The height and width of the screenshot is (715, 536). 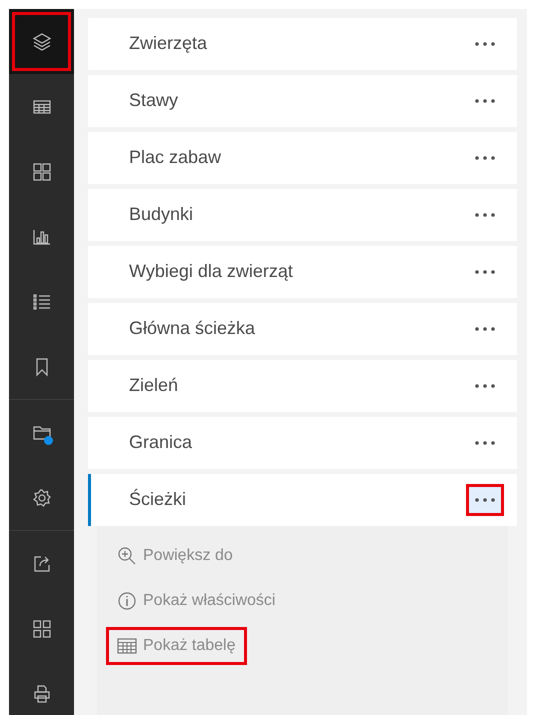 I want to click on table-icon, so click(x=127, y=646).